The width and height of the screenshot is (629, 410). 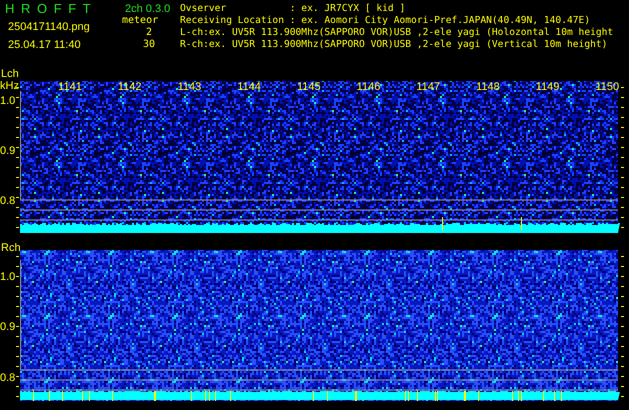 What do you see at coordinates (190, 87) in the screenshot?
I see `time-label: 1143` at bounding box center [190, 87].